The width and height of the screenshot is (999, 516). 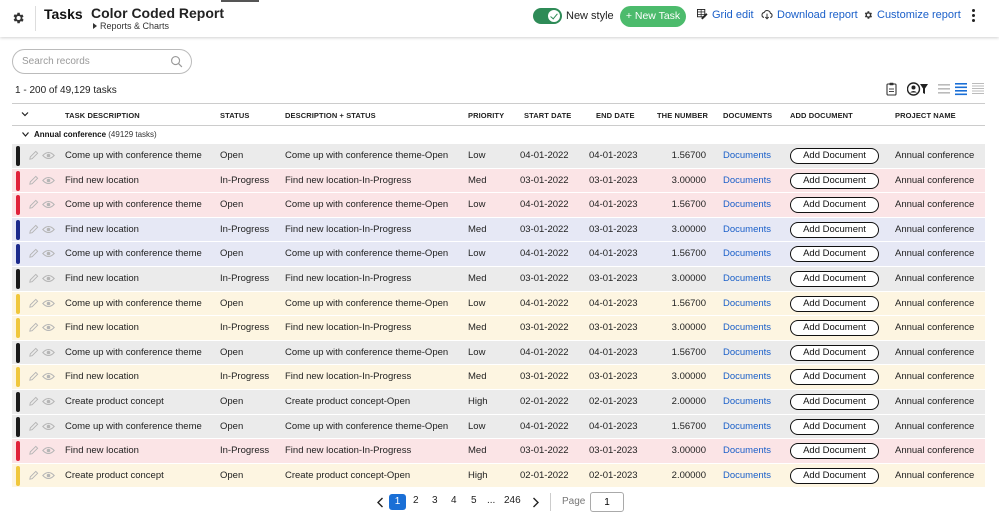 I want to click on column-header: START DATE, so click(x=547, y=115).